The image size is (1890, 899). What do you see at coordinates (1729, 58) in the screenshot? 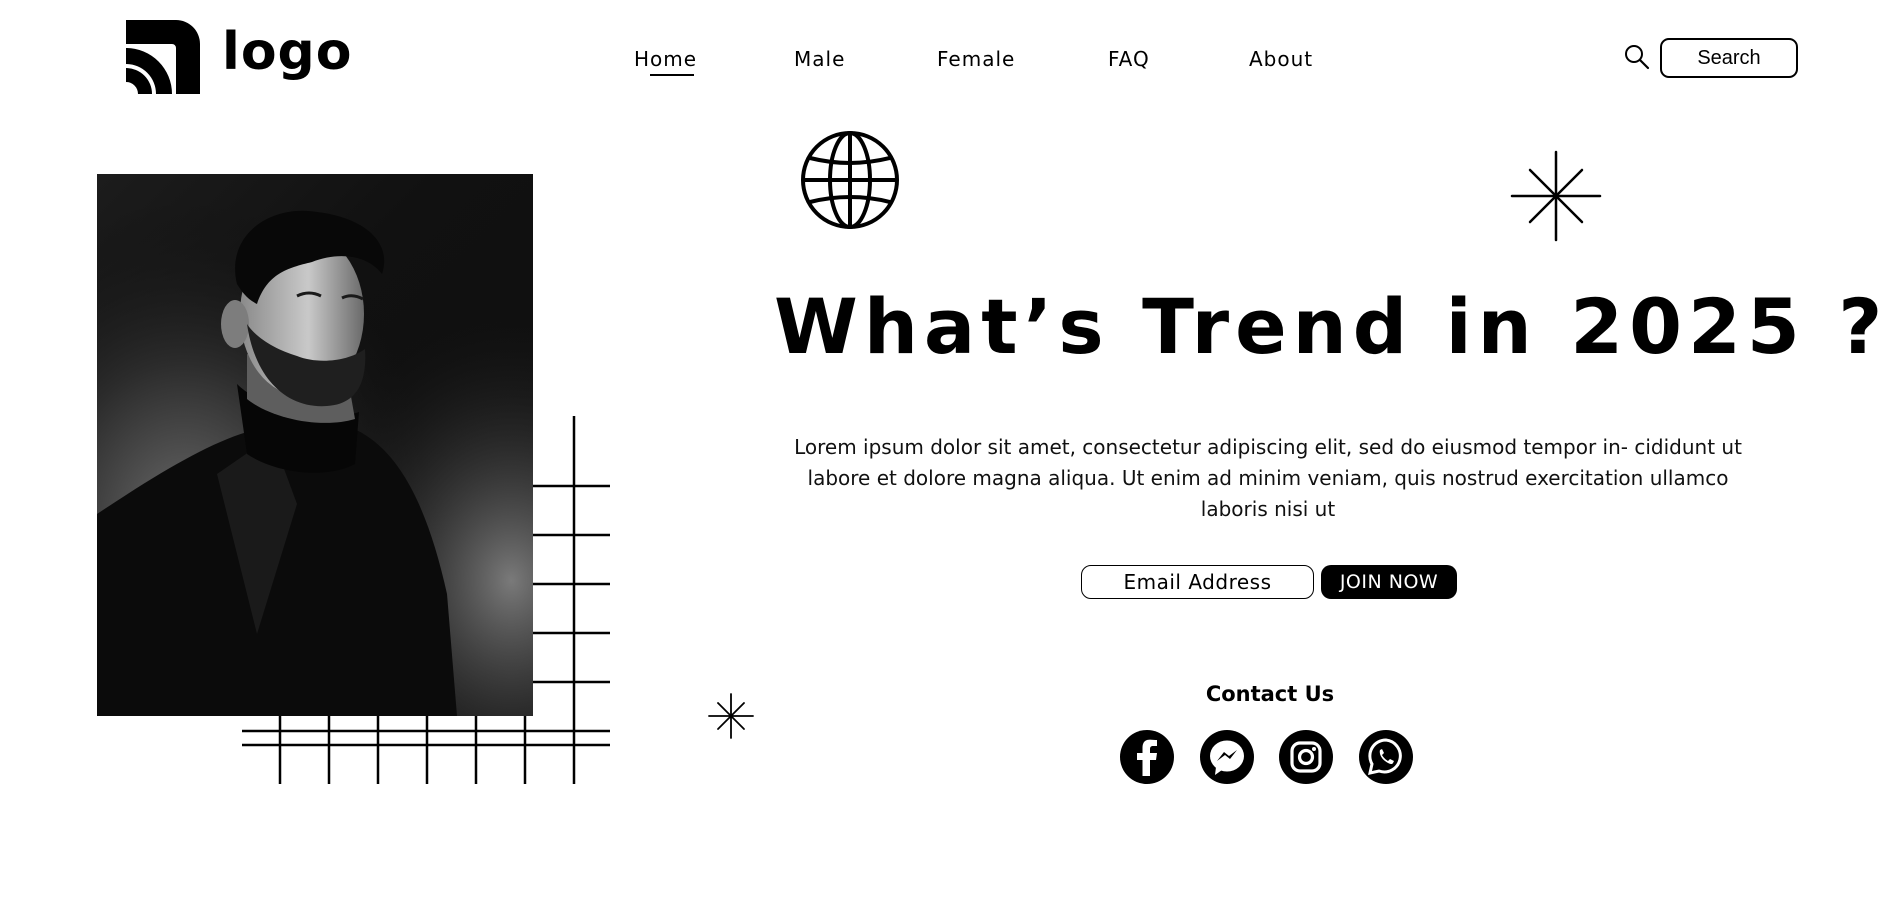
I see `search-button: Search` at bounding box center [1729, 58].